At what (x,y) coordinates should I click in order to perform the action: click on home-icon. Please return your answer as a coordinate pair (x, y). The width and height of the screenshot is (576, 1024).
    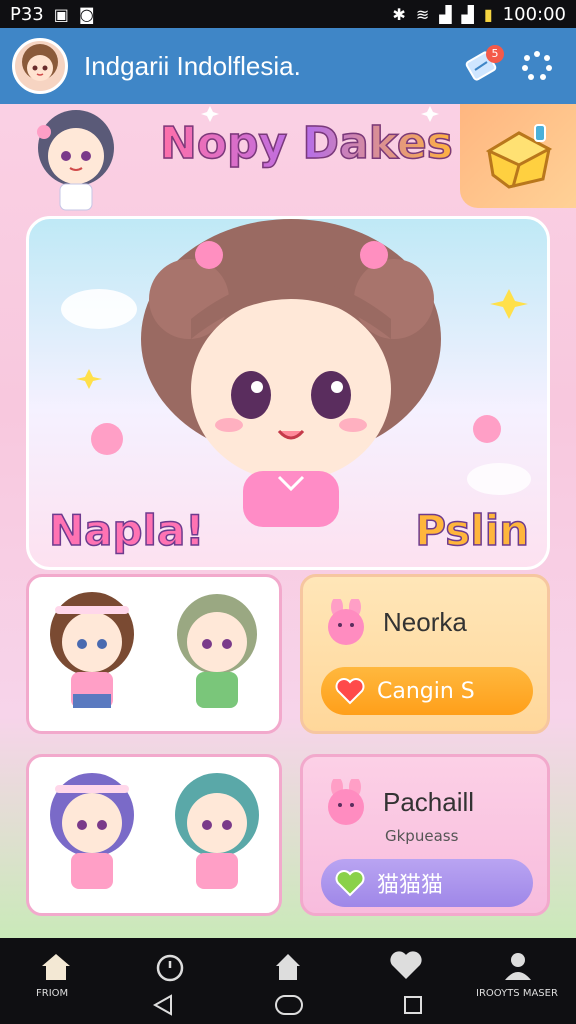
    Looking at the image, I should click on (56, 967).